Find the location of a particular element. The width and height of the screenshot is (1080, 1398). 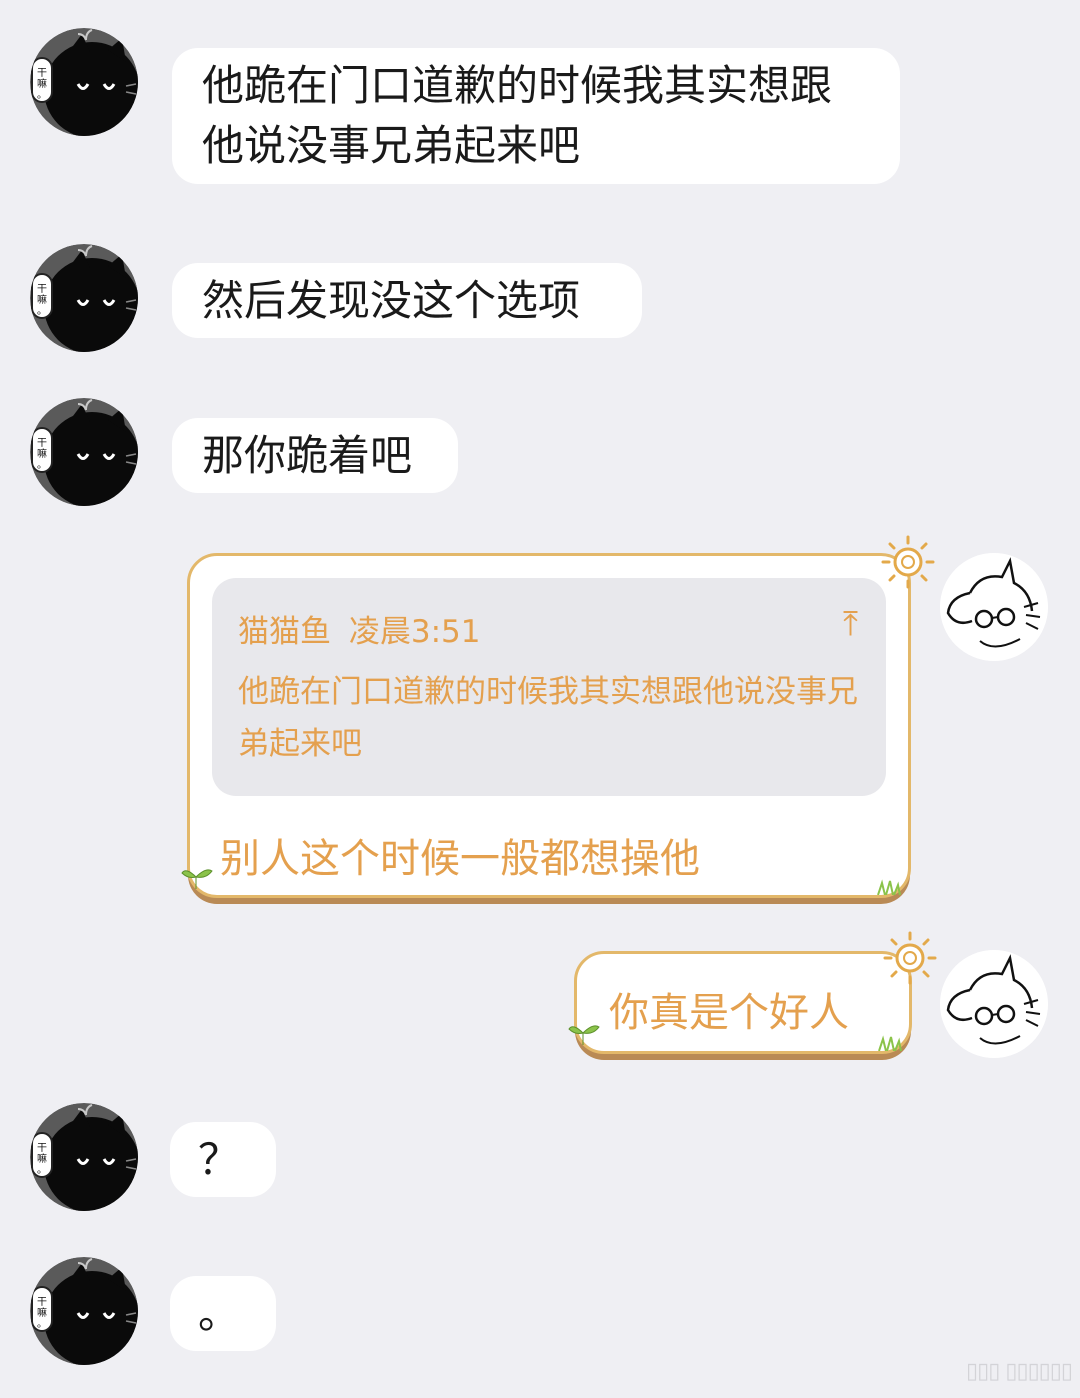

message-text: 然后发现没这个选项 is located at coordinates (391, 300).